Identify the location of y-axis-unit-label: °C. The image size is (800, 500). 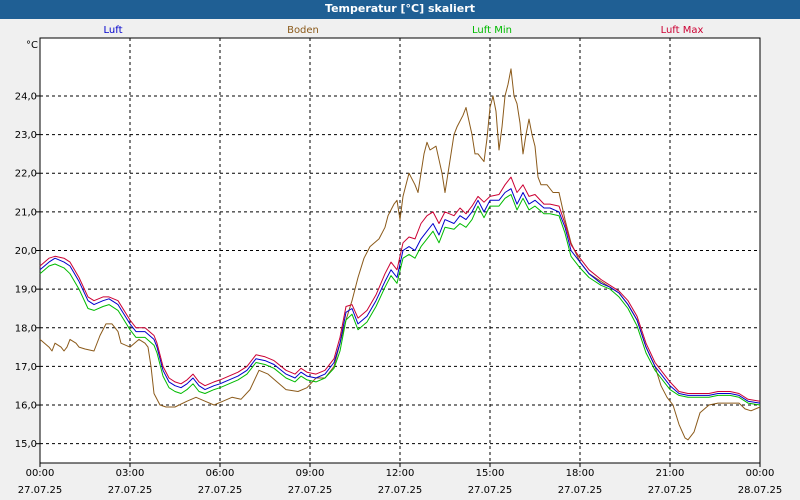
(32, 45).